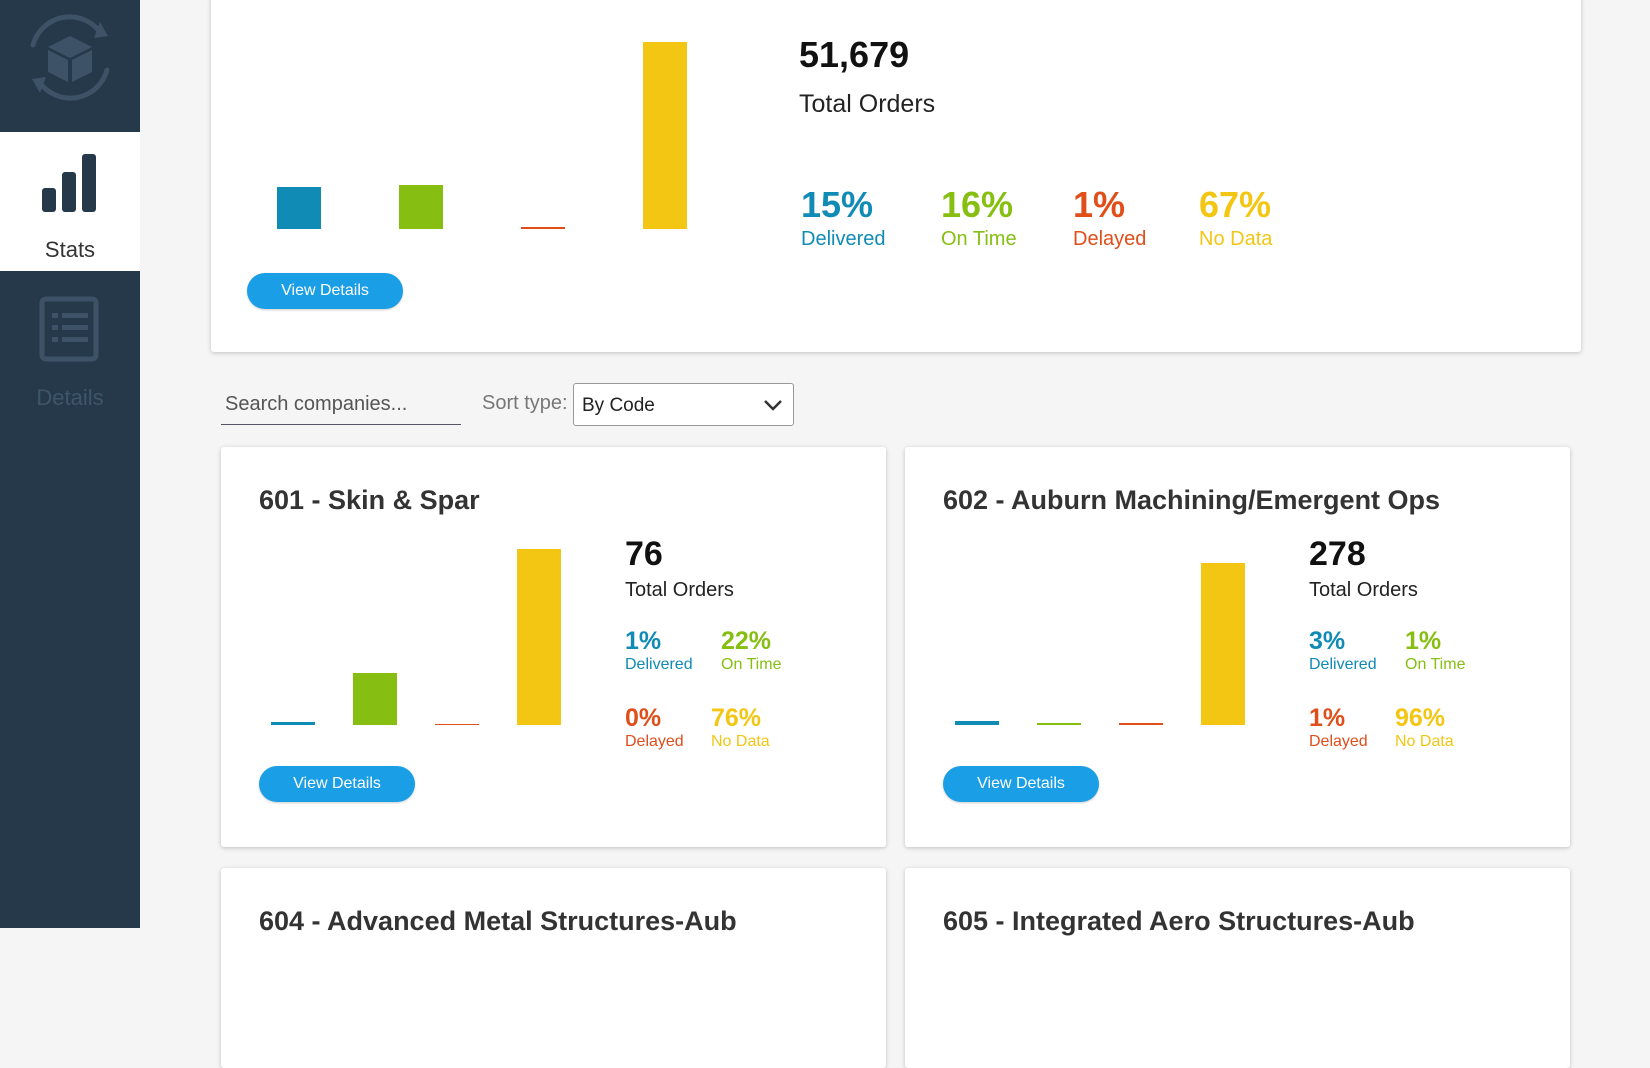 The height and width of the screenshot is (1068, 1650). Describe the element at coordinates (498, 921) in the screenshot. I see `company-title: 604 - Advanced Metal Structures-Aub` at that location.